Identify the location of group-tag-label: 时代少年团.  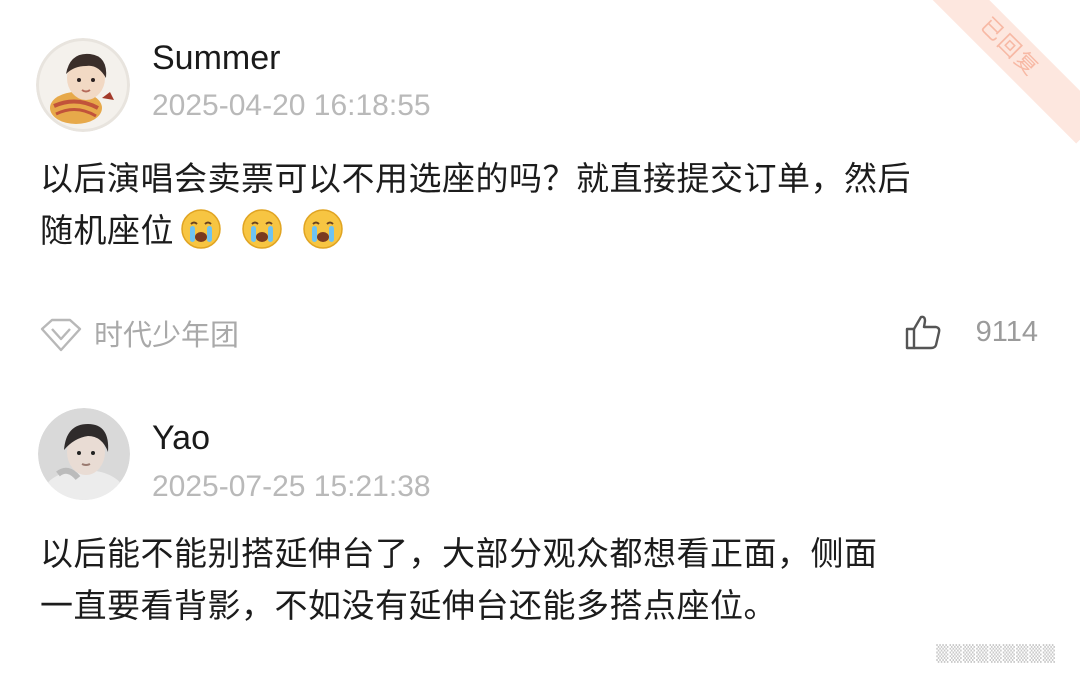
(167, 335).